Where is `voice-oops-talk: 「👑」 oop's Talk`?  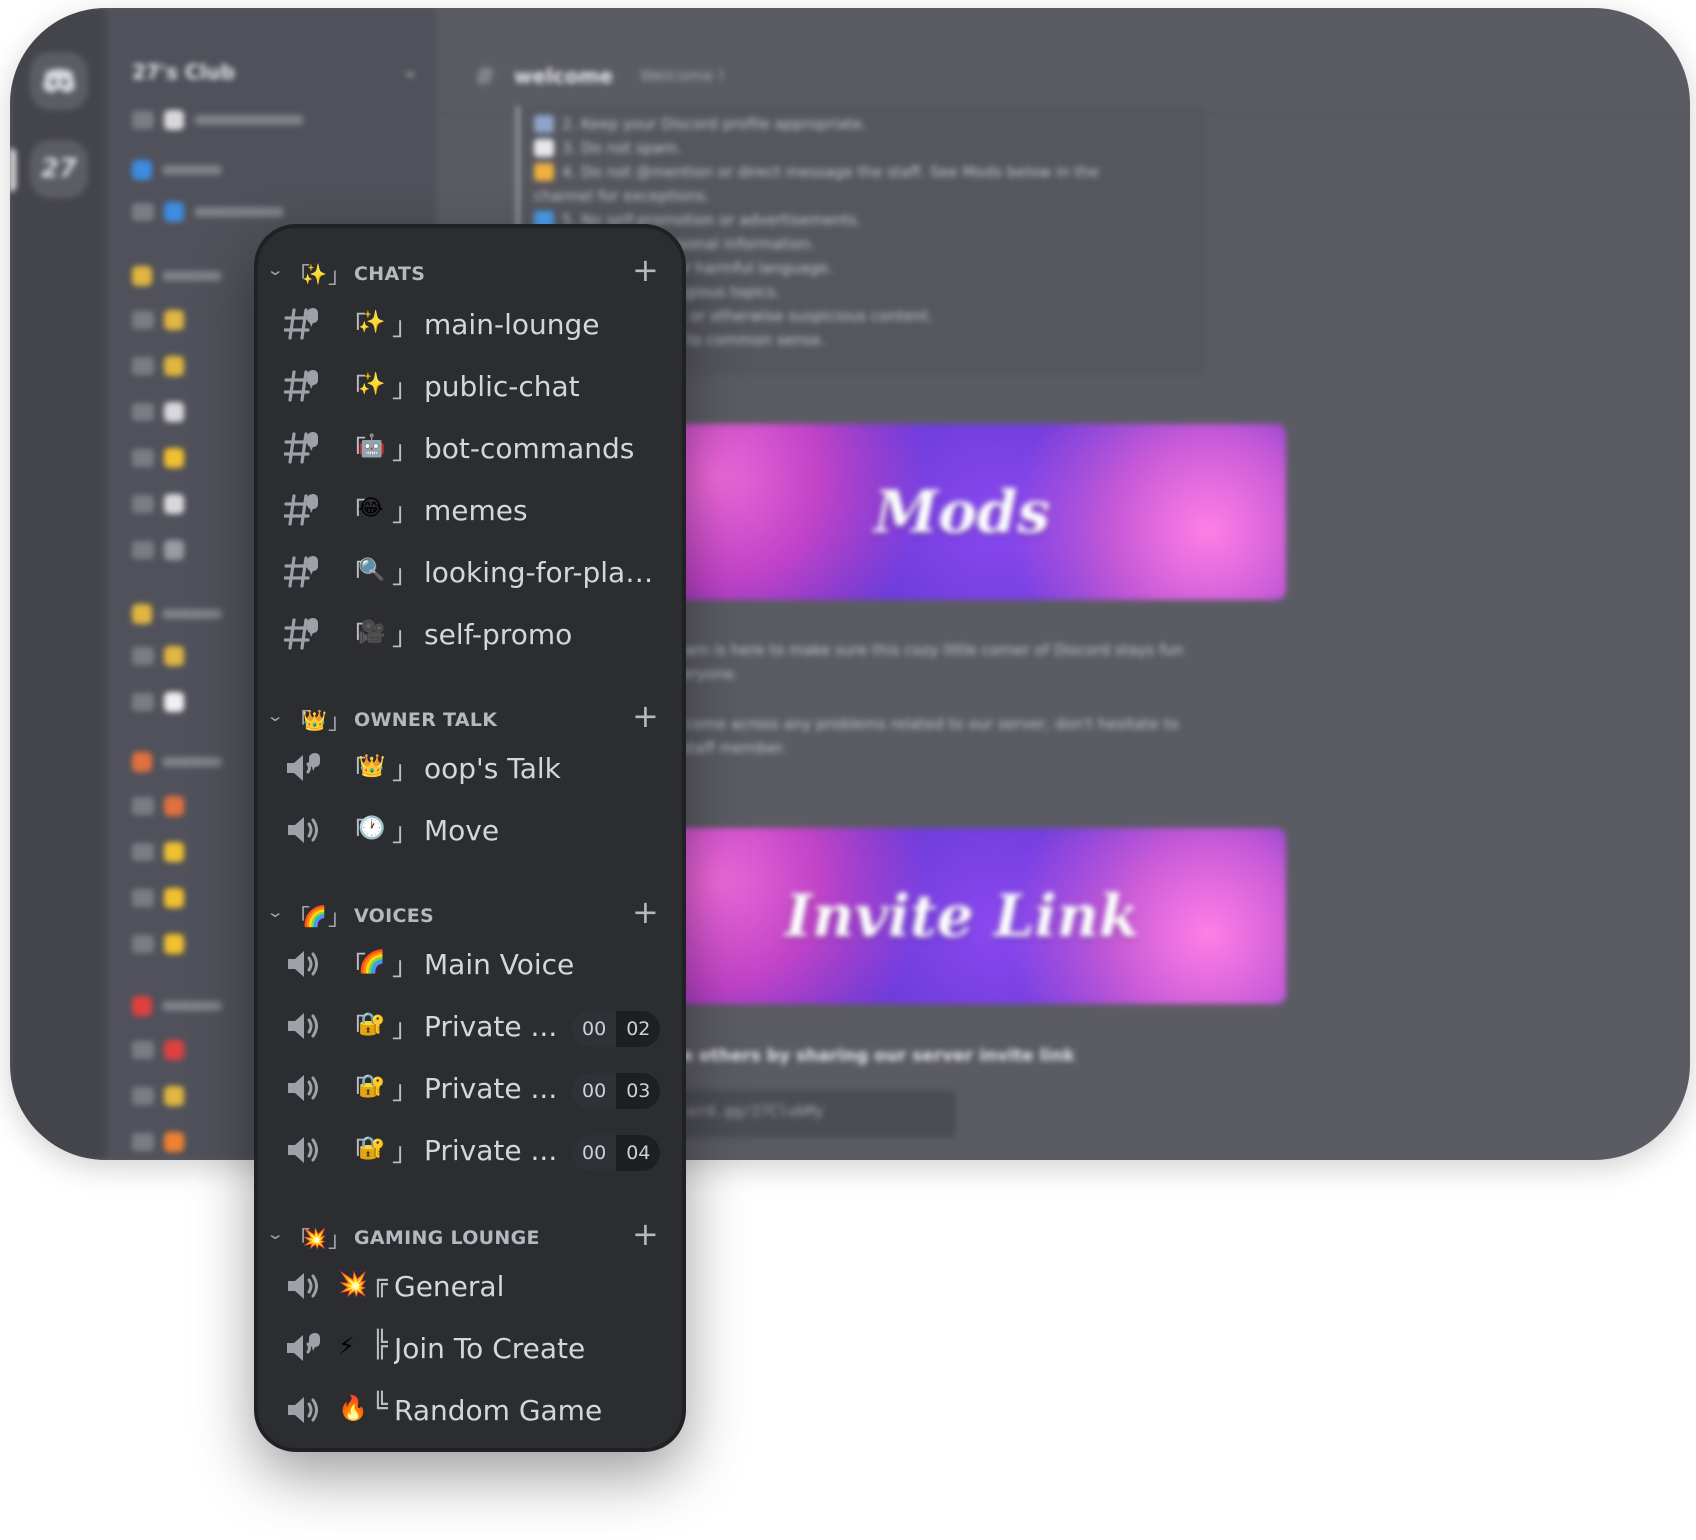
voice-oops-talk: 「👑」 oop's Talk is located at coordinates (470, 768).